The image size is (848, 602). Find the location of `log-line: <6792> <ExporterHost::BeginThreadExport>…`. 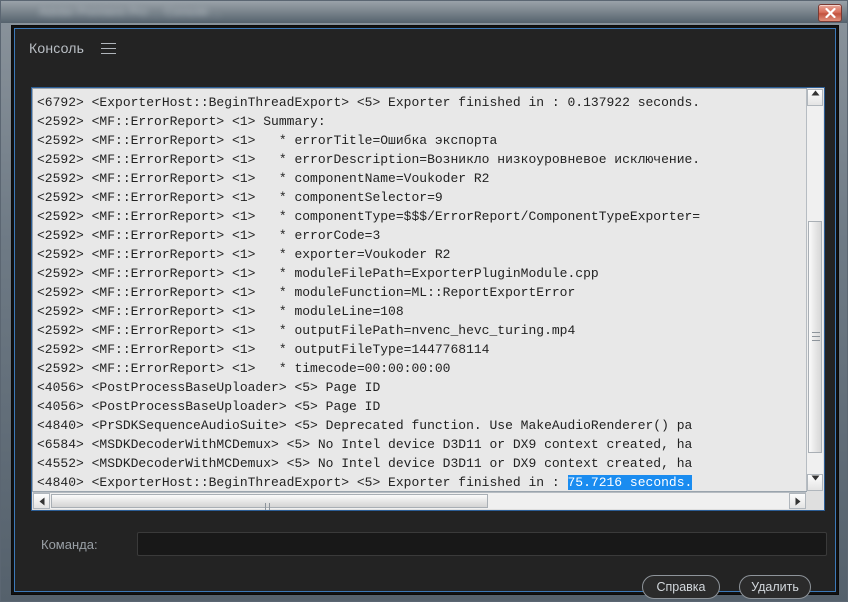

log-line: <6792> <ExporterHost::BeginThreadExport>… is located at coordinates (421, 102).